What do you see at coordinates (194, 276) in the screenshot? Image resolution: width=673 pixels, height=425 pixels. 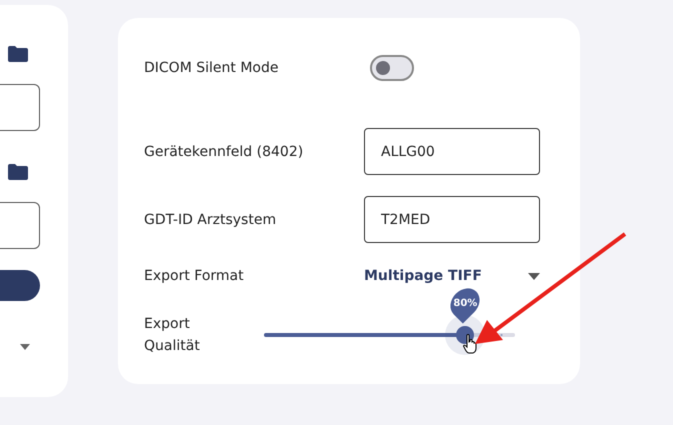 I see `field-label: Export Format` at bounding box center [194, 276].